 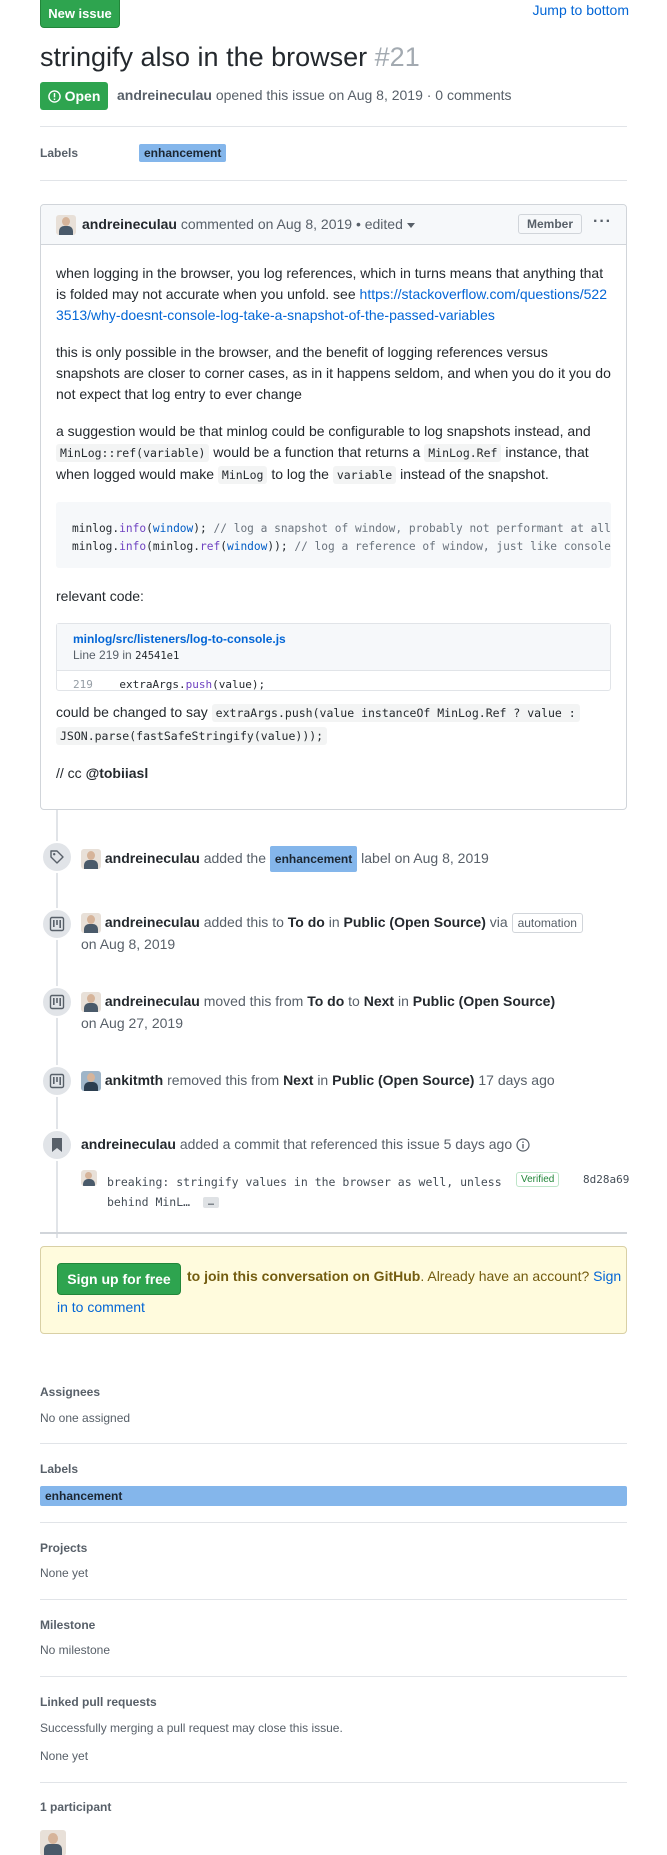 I want to click on event-date: 5 days ago, so click(x=478, y=1144).